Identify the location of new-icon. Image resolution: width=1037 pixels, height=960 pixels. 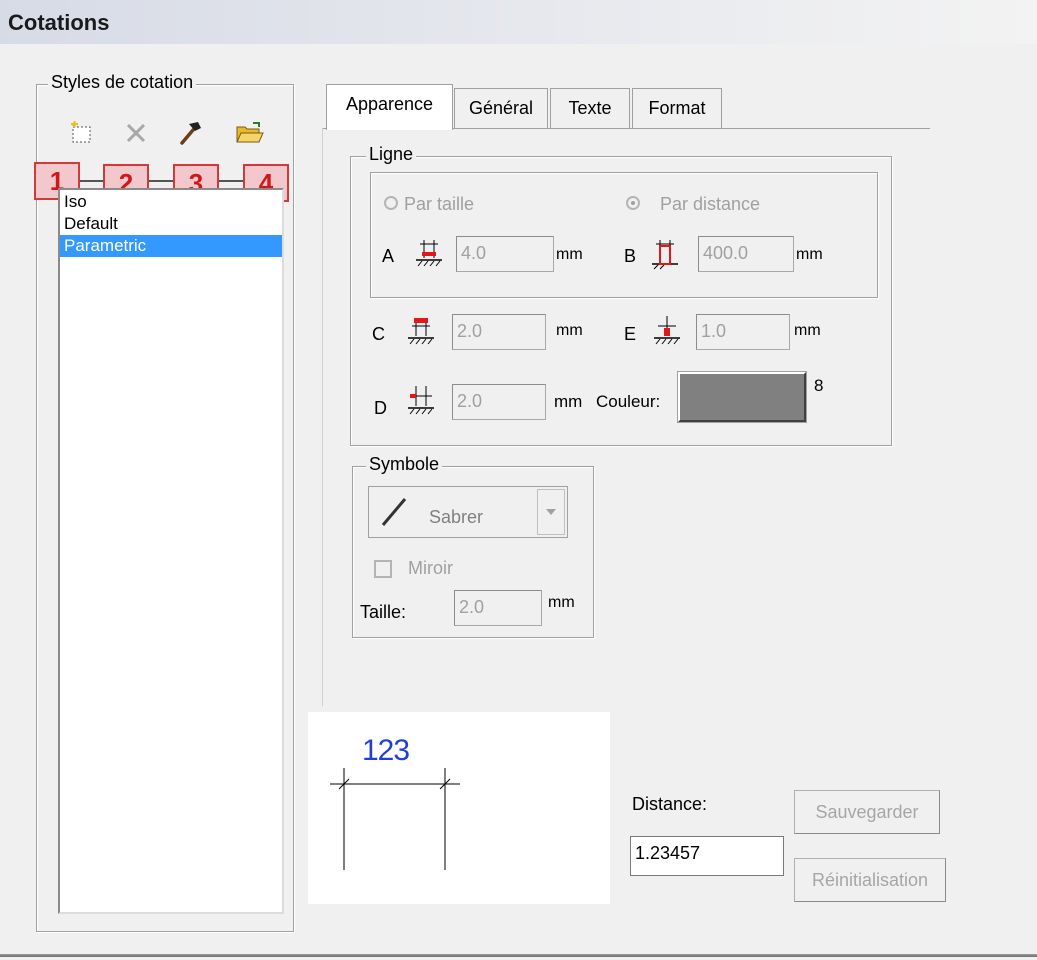
(82, 133).